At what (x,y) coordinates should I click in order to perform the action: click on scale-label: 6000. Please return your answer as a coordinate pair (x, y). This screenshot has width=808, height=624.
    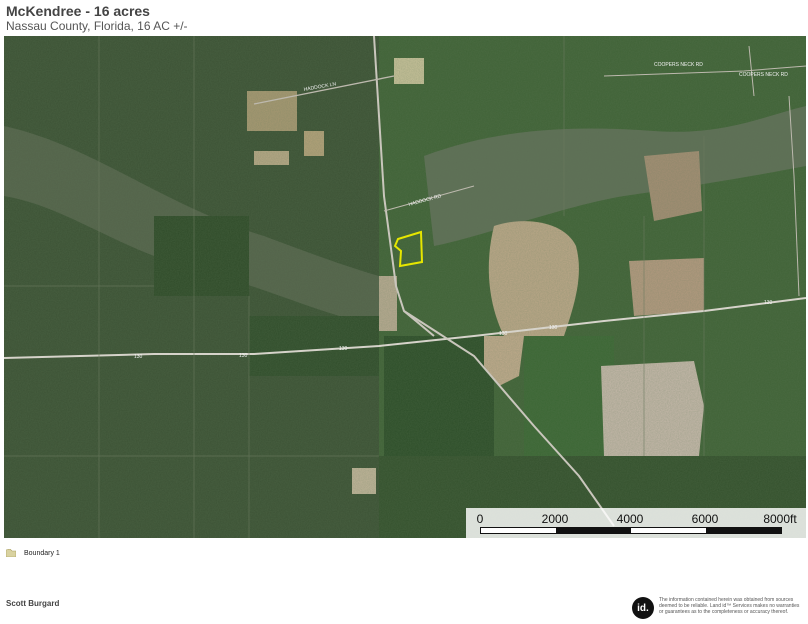
    Looking at the image, I should click on (705, 519).